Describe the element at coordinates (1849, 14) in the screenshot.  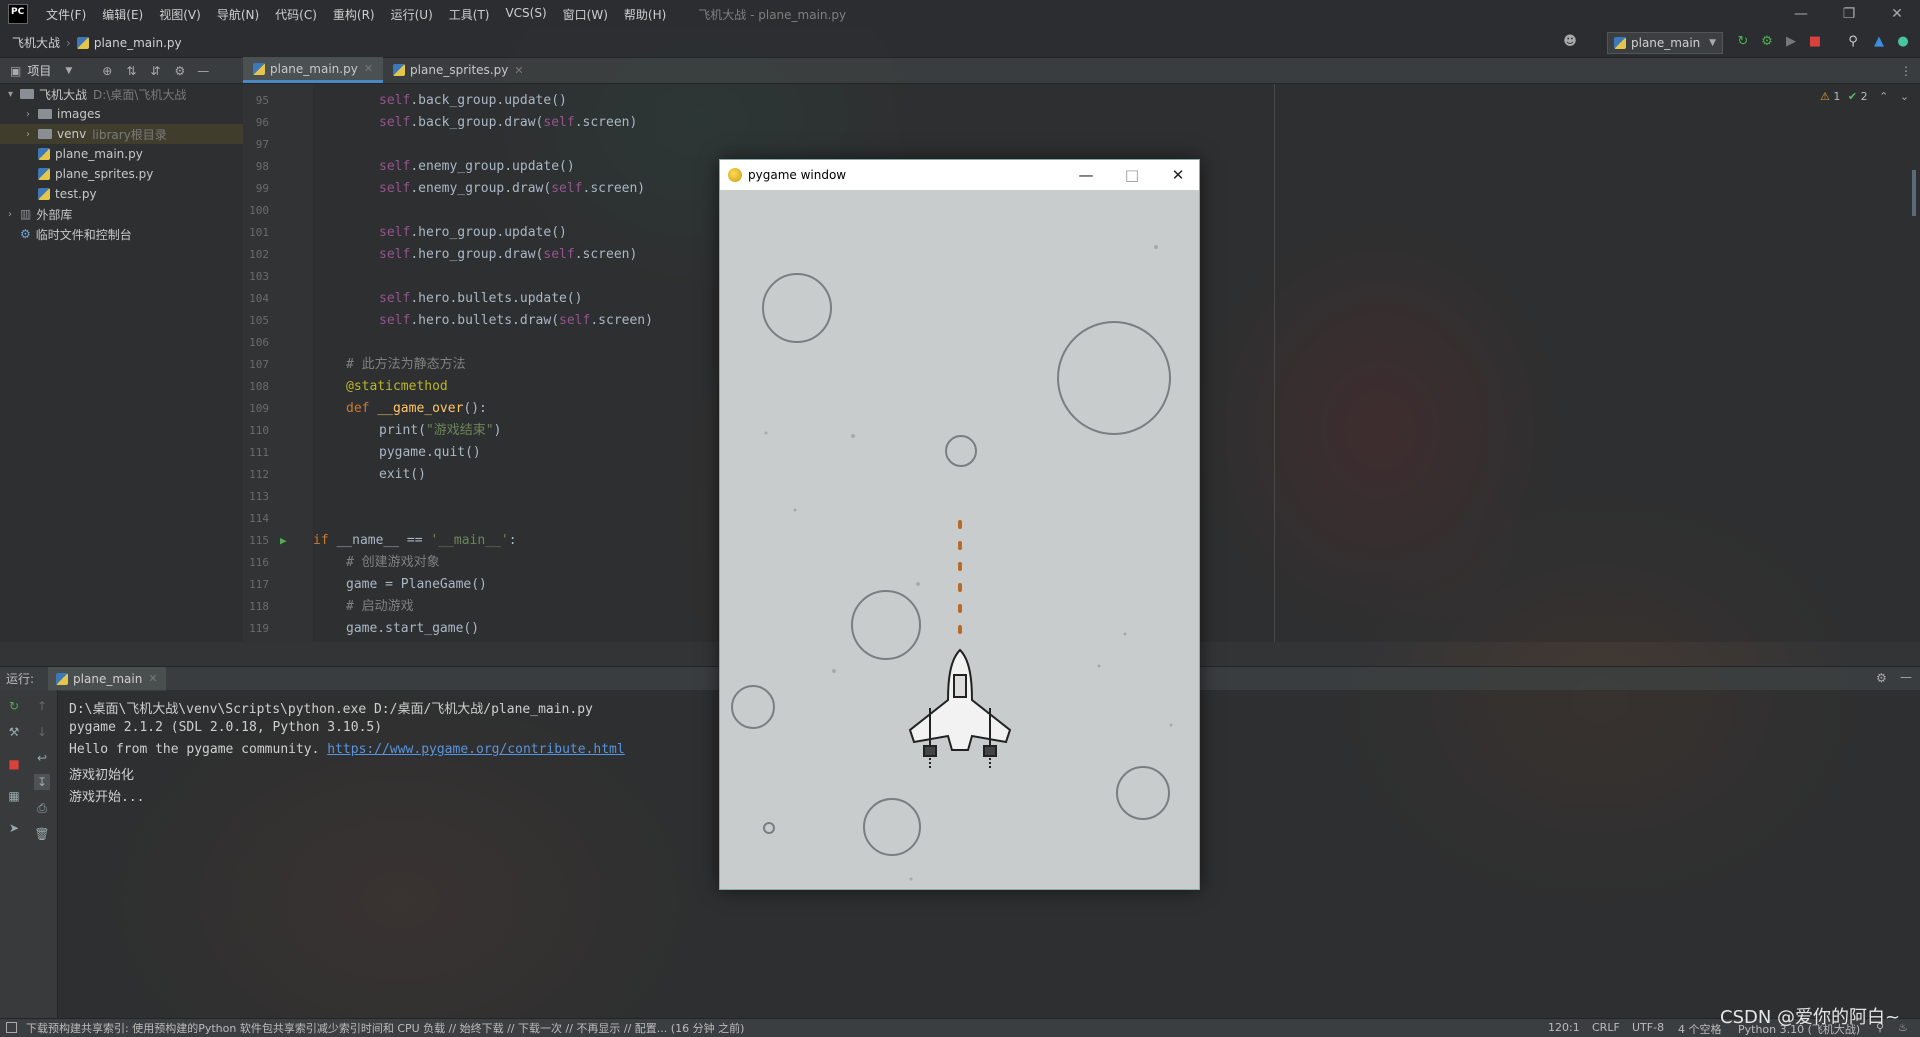
I see `restore-icon: ❐` at that location.